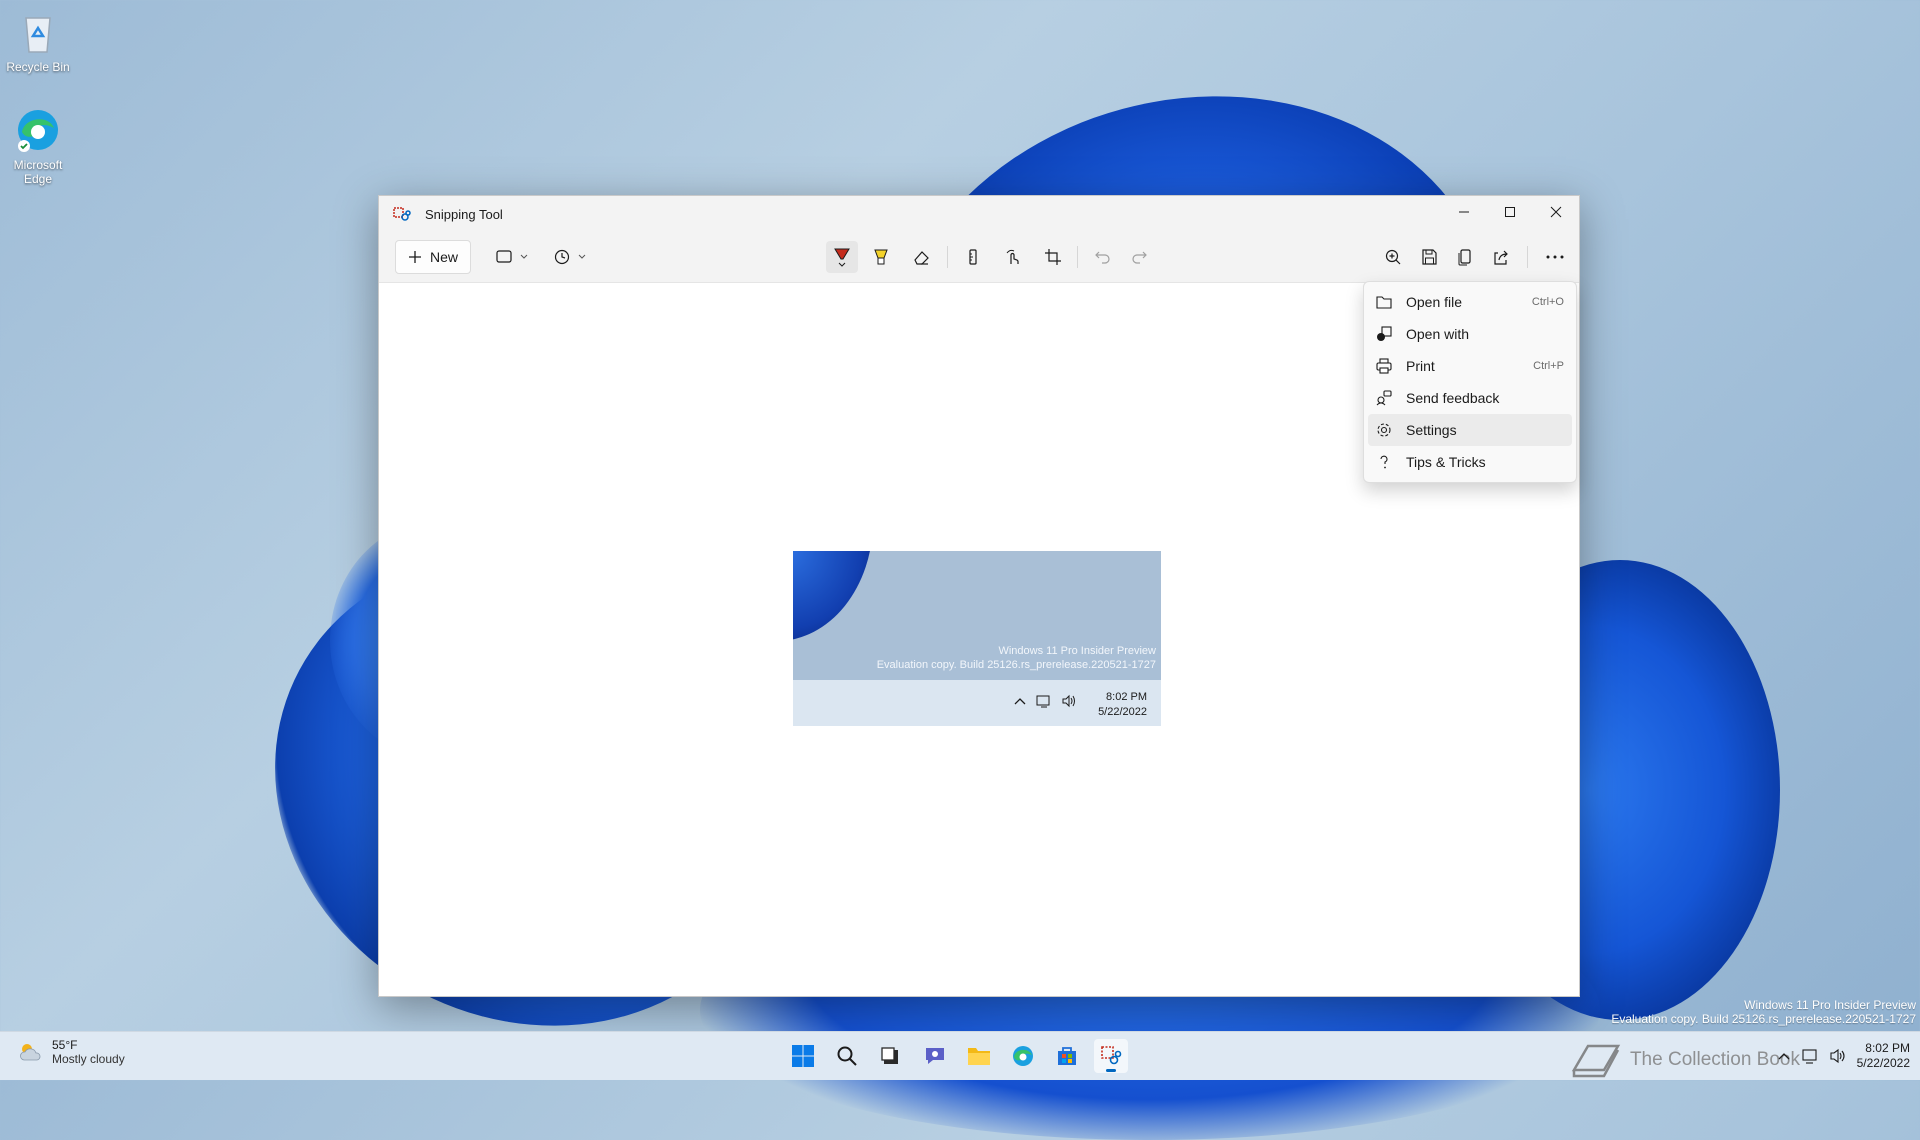  I want to click on weather-widget: 55°F Mostly cloudy, so click(71, 1052).